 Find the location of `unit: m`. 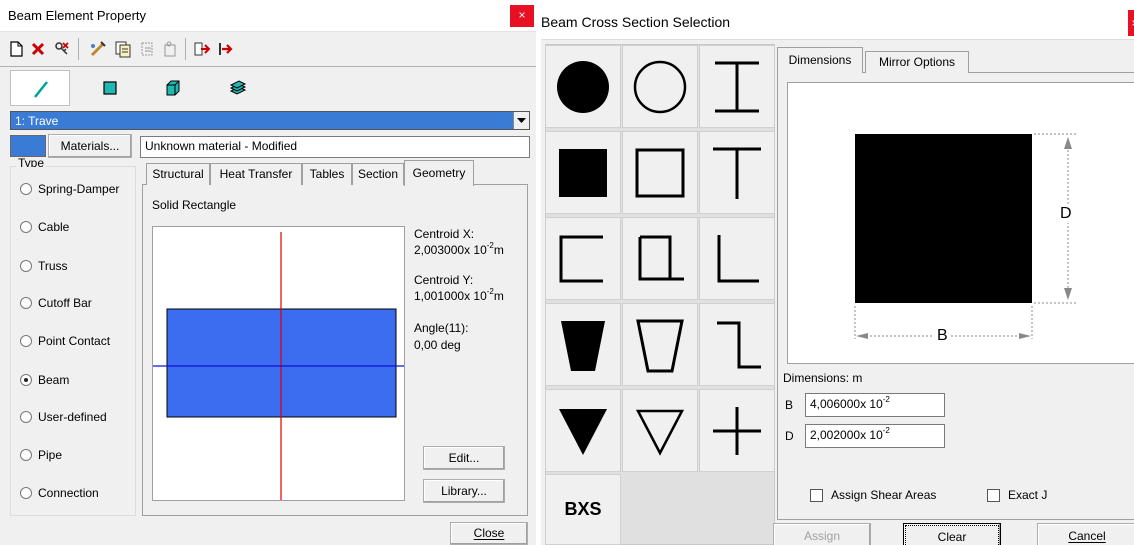

unit: m is located at coordinates (498, 296).